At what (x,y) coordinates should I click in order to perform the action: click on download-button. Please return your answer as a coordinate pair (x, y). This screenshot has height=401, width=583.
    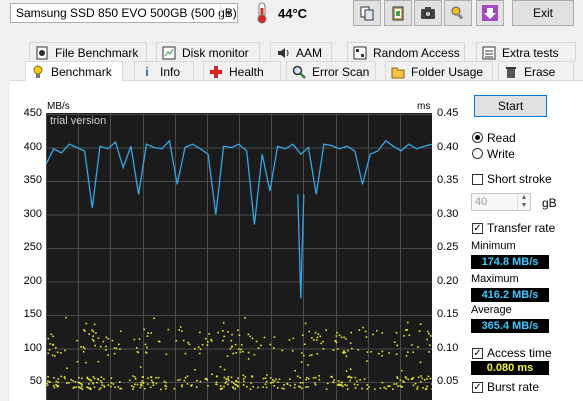
    Looking at the image, I should click on (490, 13).